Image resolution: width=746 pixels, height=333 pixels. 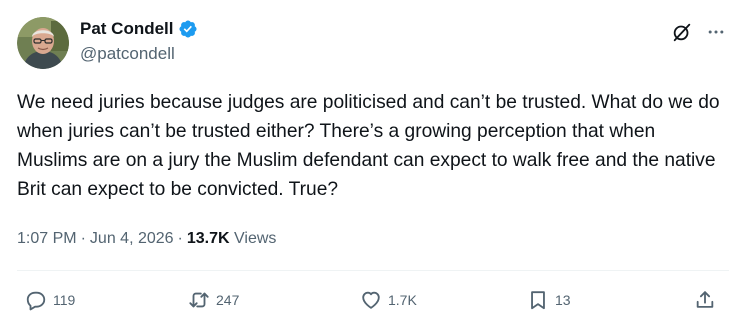 I want to click on user-avatar-photo, so click(x=43, y=43).